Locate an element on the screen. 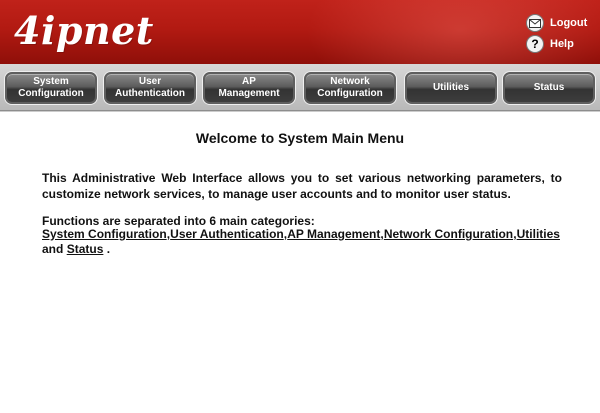 The width and height of the screenshot is (600, 413). page-title: Welcome to System Main Menu is located at coordinates (300, 138).